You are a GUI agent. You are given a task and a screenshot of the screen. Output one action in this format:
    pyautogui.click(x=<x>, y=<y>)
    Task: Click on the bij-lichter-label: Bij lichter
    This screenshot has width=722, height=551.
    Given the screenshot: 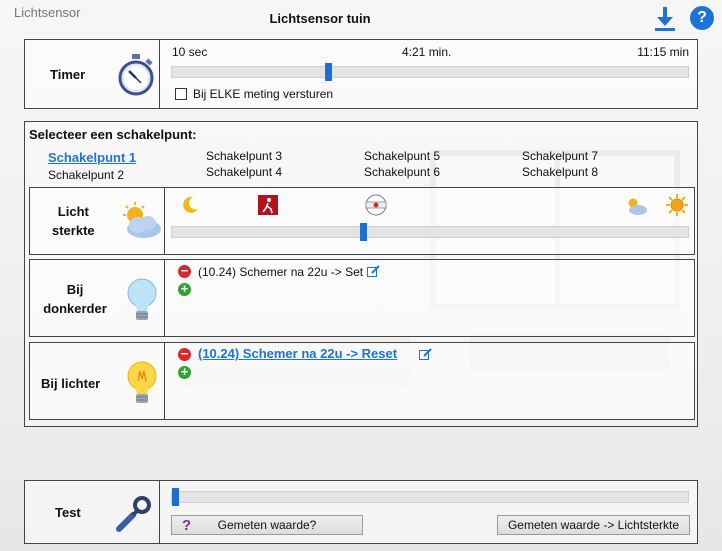 What is the action you would take?
    pyautogui.click(x=71, y=383)
    